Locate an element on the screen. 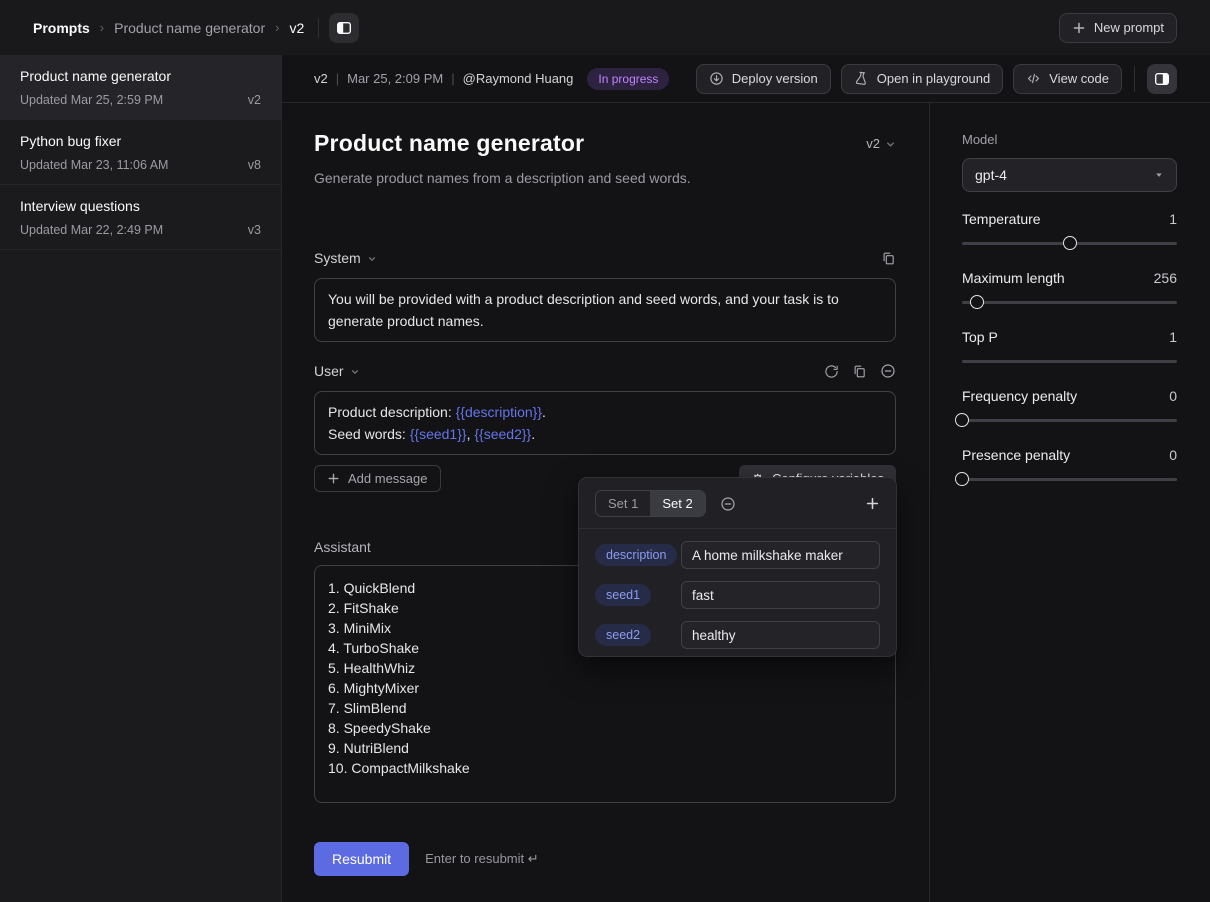 This screenshot has width=1210, height=902. param-label: Maximum length is located at coordinates (1013, 278).